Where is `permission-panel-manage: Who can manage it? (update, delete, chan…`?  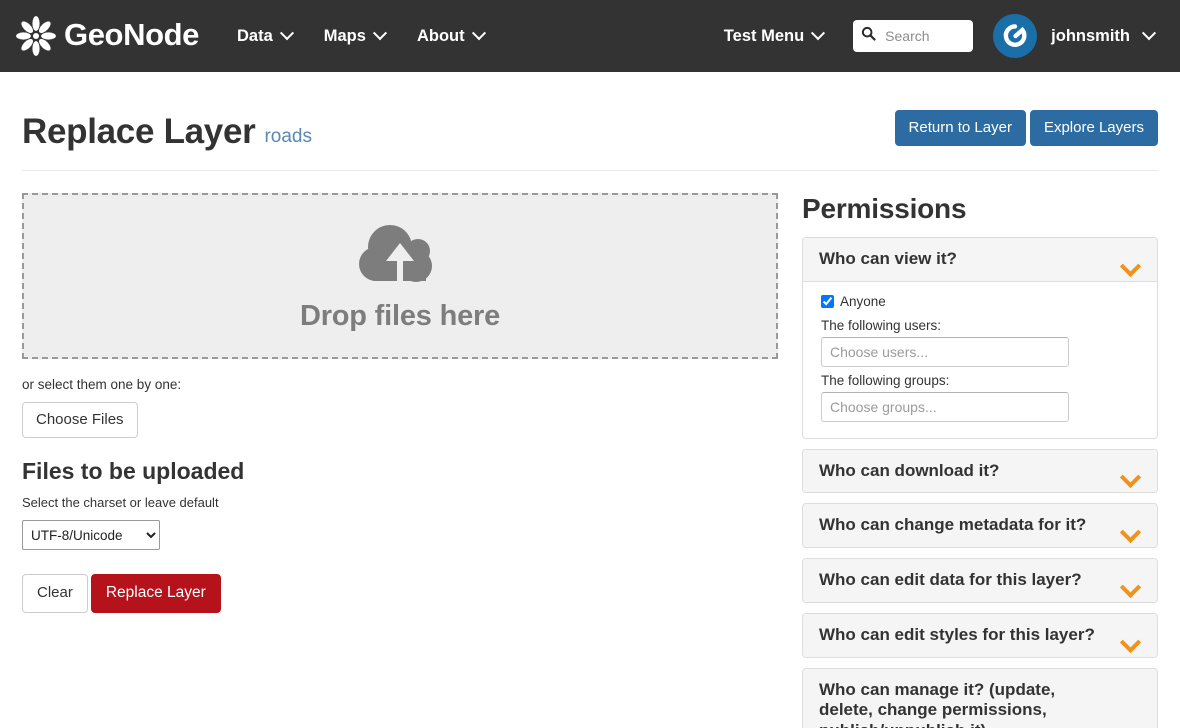
permission-panel-manage: Who can manage it? (update, delete, chan… is located at coordinates (980, 697).